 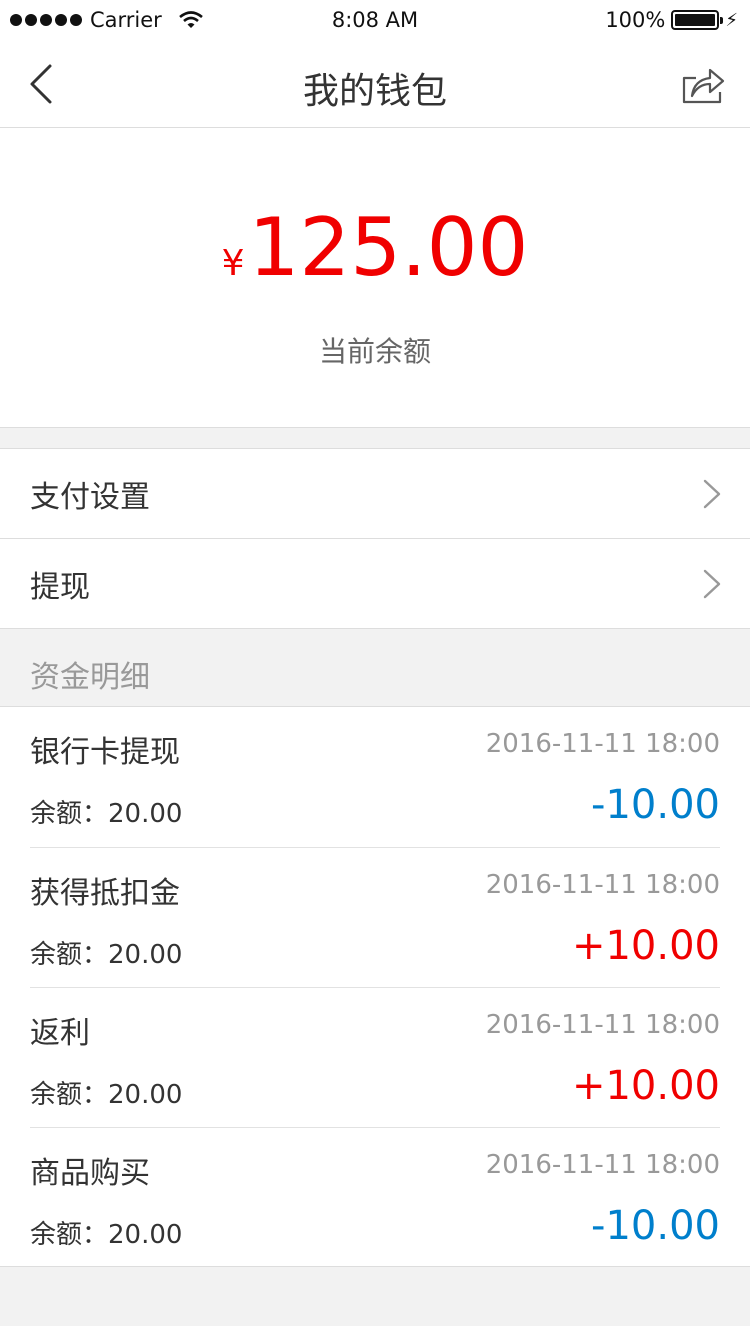 What do you see at coordinates (60, 587) in the screenshot?
I see `menu-item-label: 提现` at bounding box center [60, 587].